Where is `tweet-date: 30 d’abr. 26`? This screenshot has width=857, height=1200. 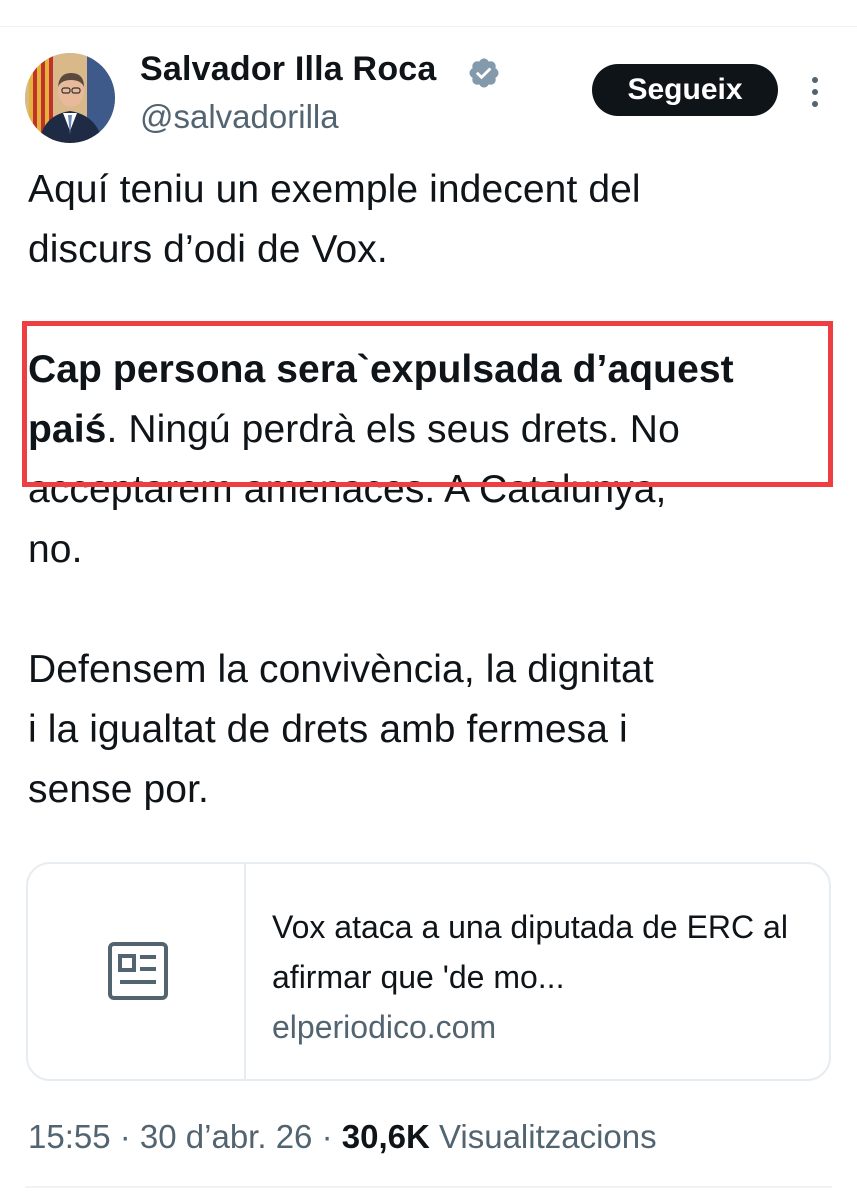
tweet-date: 30 d’abr. 26 is located at coordinates (226, 1136).